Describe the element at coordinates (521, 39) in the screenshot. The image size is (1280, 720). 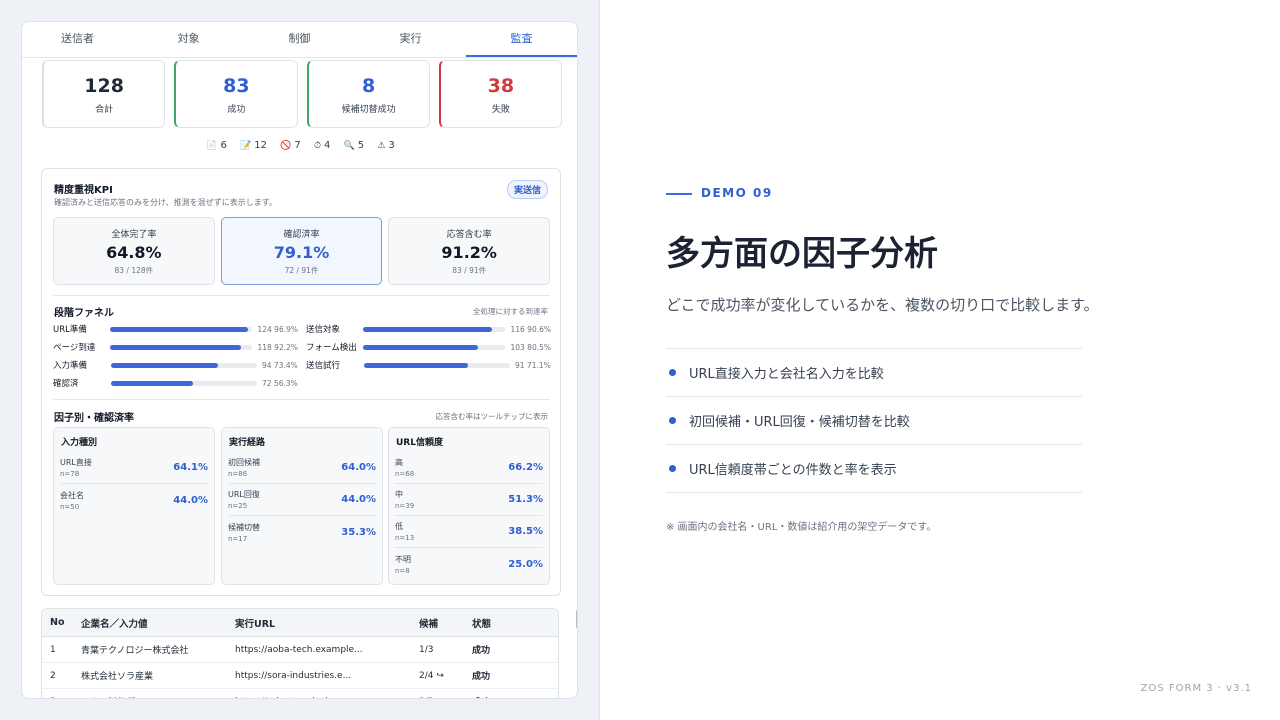
I see `tab-audit: 監査` at that location.